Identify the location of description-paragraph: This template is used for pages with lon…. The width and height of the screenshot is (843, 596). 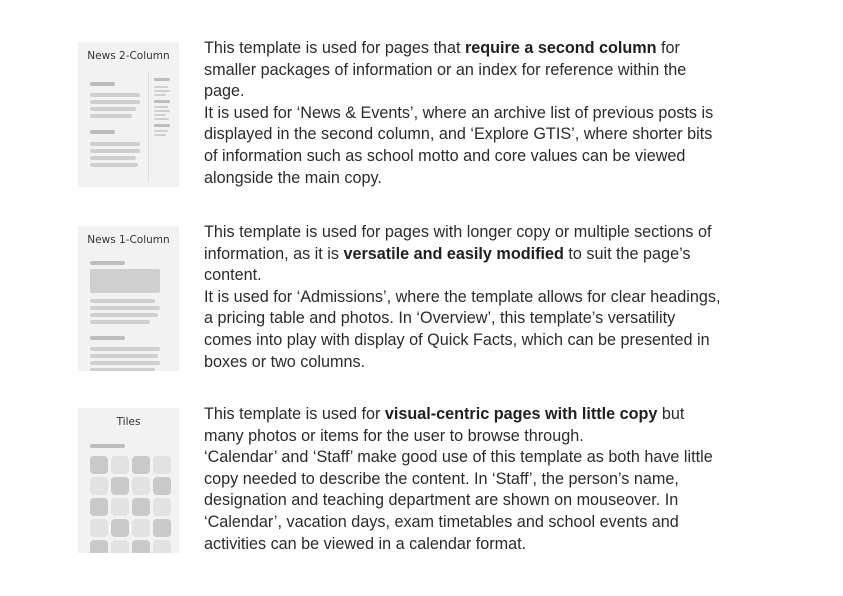
(464, 254).